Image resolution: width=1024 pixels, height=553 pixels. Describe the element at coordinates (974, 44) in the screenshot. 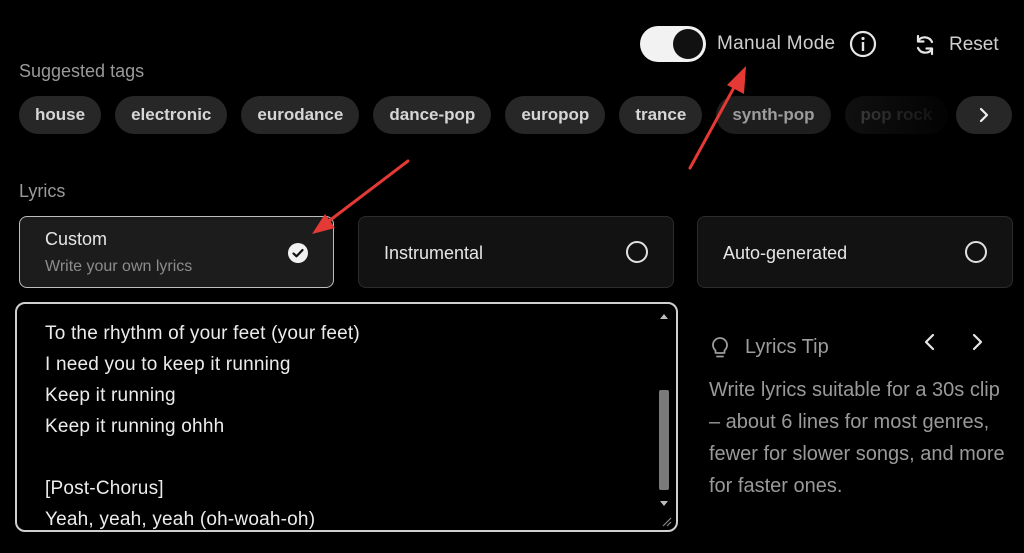

I see `reset-label: Reset` at that location.